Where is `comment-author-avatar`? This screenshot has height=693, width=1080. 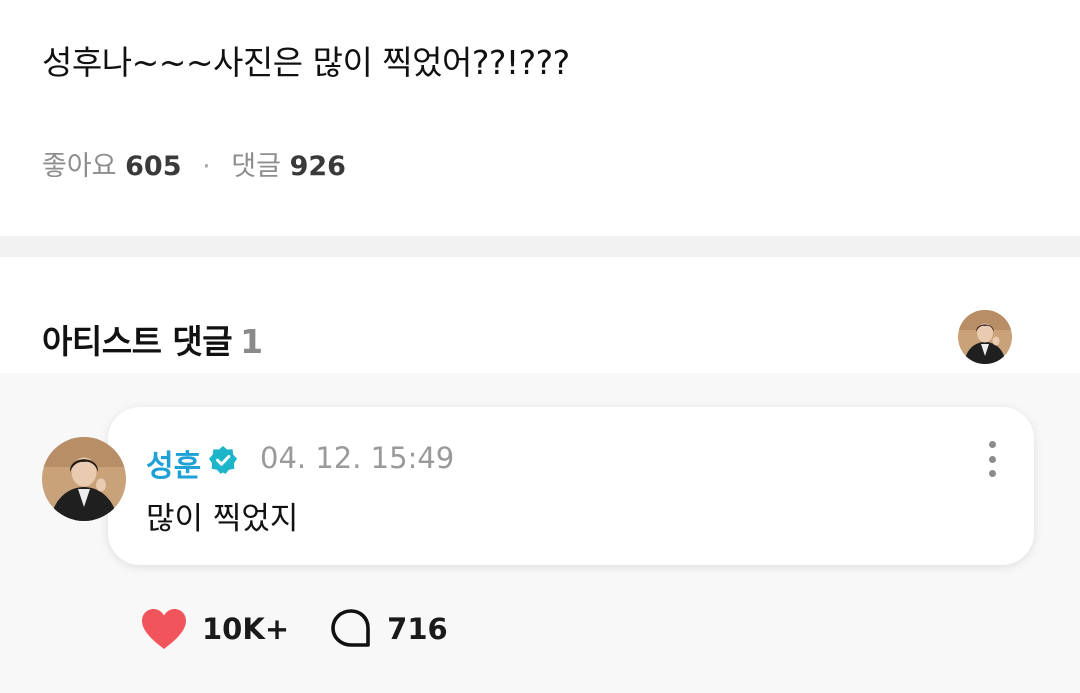 comment-author-avatar is located at coordinates (84, 479).